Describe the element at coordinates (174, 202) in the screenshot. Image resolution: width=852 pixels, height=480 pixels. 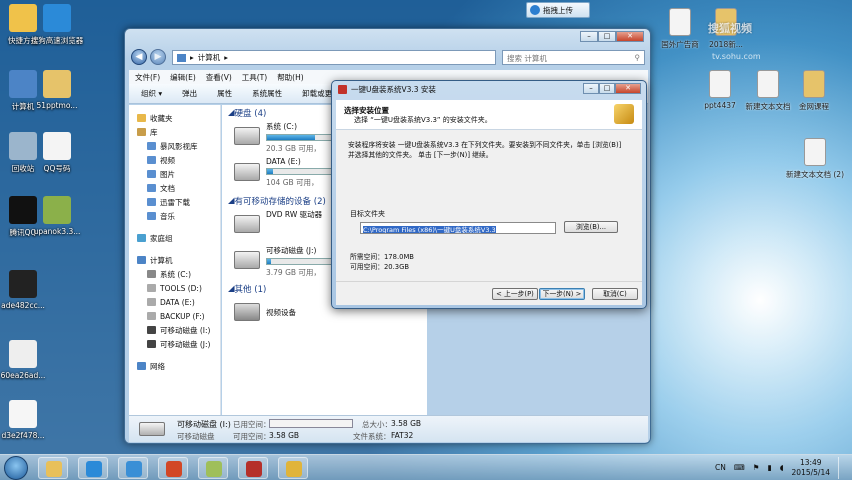
I see `nav-item: 迅雷下载` at that location.